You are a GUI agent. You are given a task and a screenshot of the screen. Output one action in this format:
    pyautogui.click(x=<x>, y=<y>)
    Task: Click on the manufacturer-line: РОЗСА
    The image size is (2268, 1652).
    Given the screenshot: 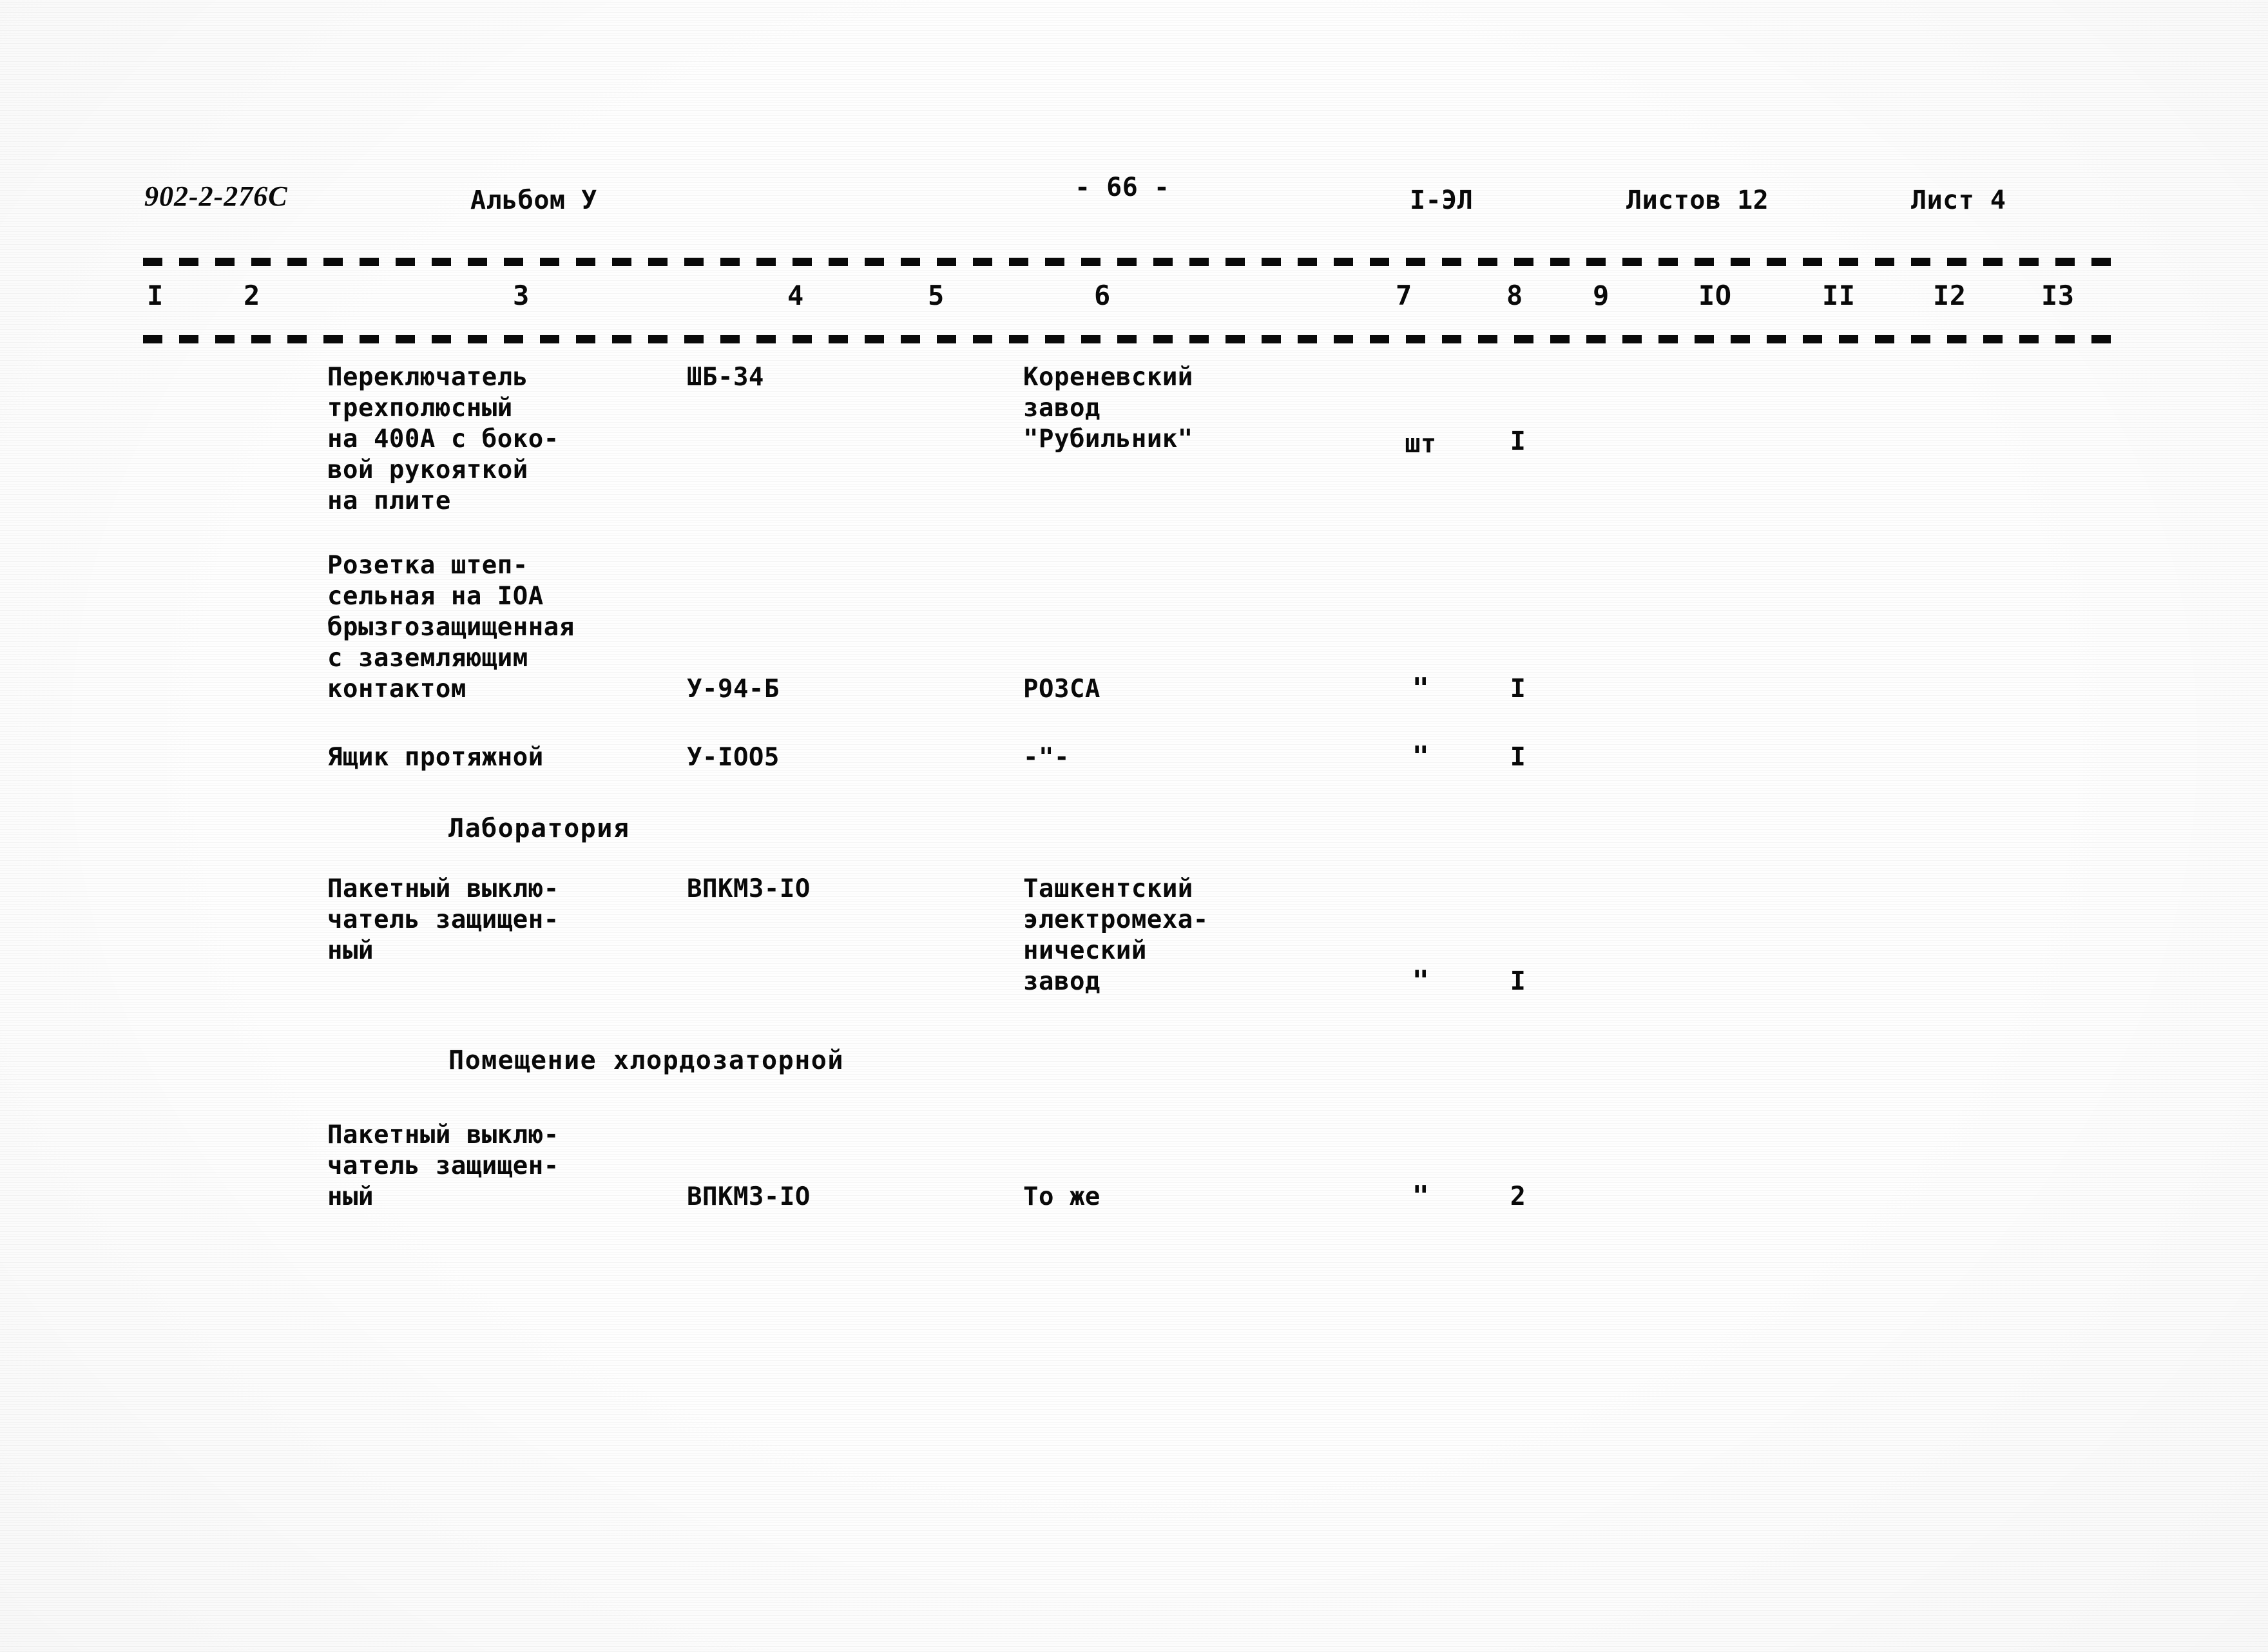 What is the action you would take?
    pyautogui.click(x=1061, y=689)
    